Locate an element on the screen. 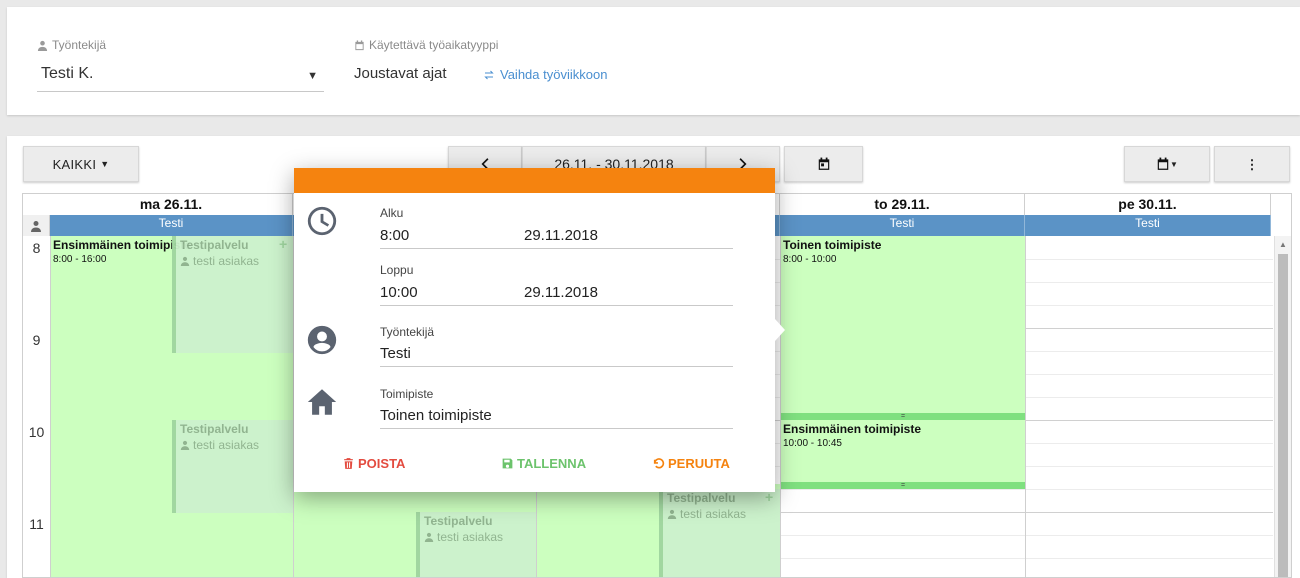  view-mode-button: ▼ is located at coordinates (1167, 164).